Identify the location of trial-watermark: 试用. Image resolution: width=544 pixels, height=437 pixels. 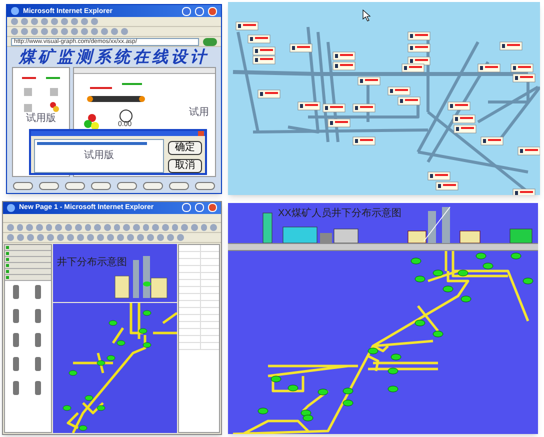
(199, 113).